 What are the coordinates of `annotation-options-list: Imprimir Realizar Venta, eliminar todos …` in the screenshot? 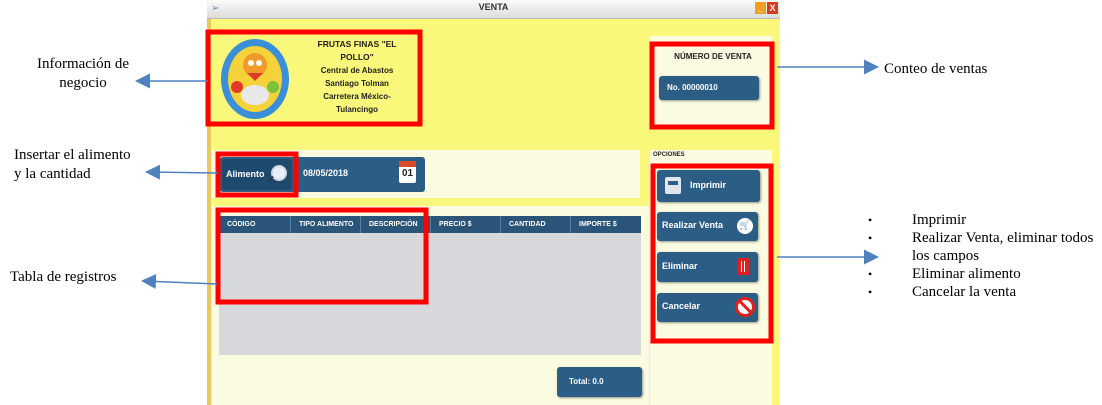 It's located at (984, 256).